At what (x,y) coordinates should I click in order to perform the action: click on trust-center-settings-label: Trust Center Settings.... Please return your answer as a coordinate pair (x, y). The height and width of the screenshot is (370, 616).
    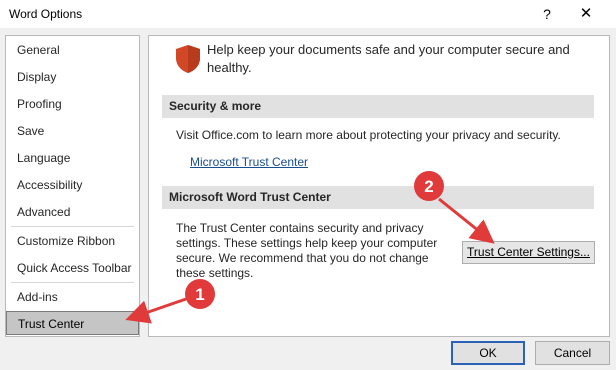
    Looking at the image, I should click on (528, 252).